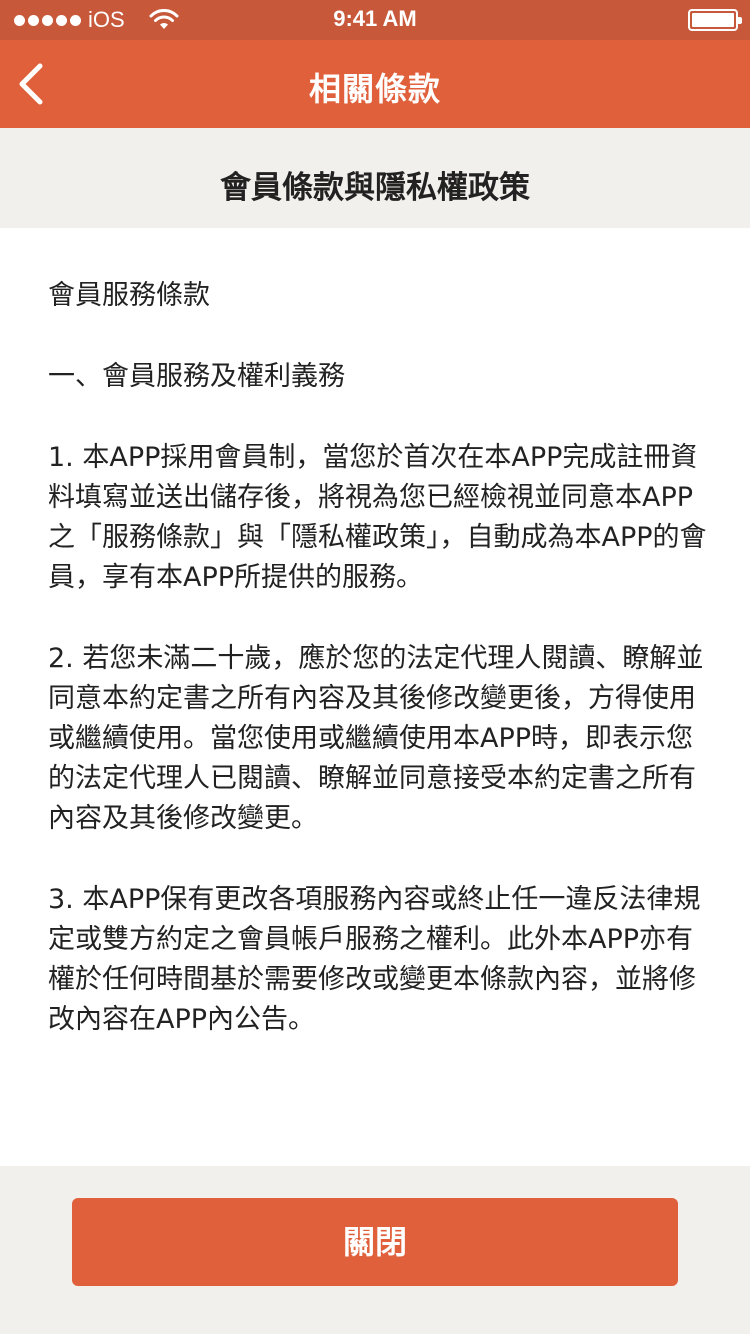 Image resolution: width=750 pixels, height=1334 pixels. Describe the element at coordinates (196, 376) in the screenshot. I see `terms-subheading: 一、會員服務及權利義務` at that location.